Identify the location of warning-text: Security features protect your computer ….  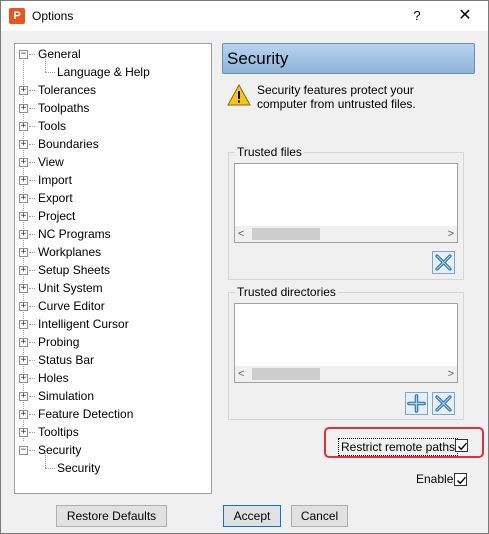
(336, 97).